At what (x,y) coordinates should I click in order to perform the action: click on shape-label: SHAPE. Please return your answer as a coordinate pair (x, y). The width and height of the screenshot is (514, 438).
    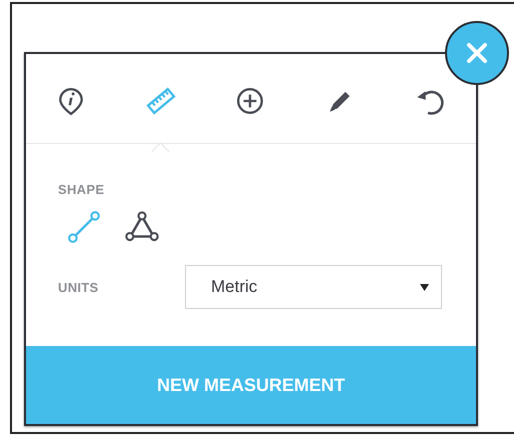
    Looking at the image, I should click on (82, 189).